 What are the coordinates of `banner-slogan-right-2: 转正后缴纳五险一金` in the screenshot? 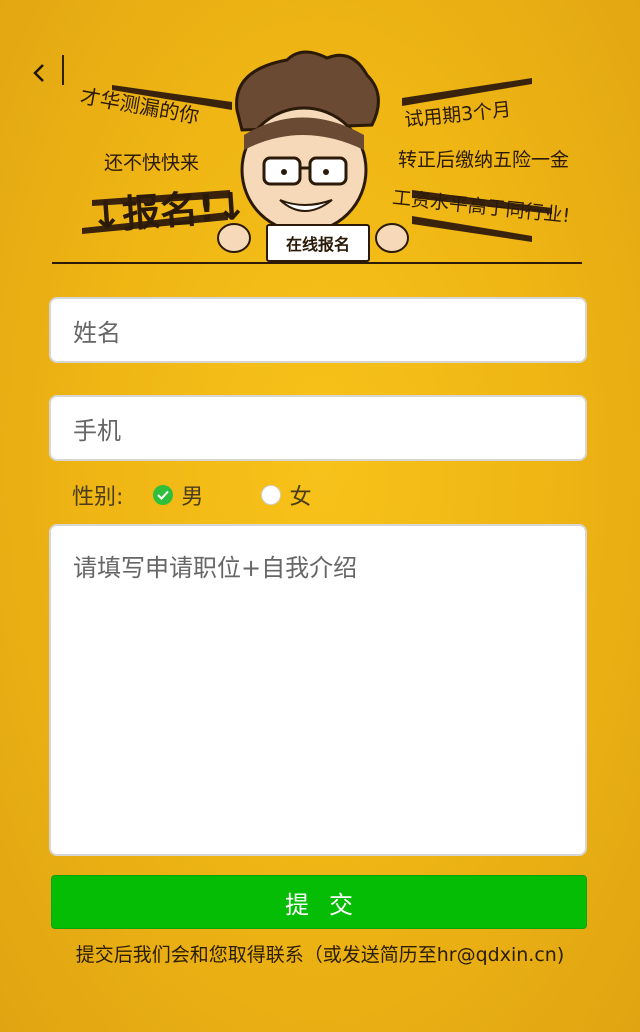 It's located at (484, 160).